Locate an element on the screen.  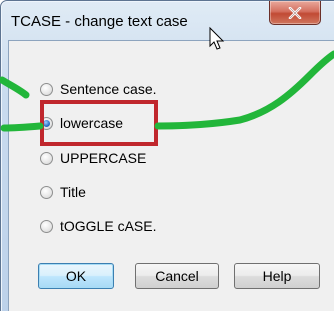
cancel-button: Cancel is located at coordinates (177, 276).